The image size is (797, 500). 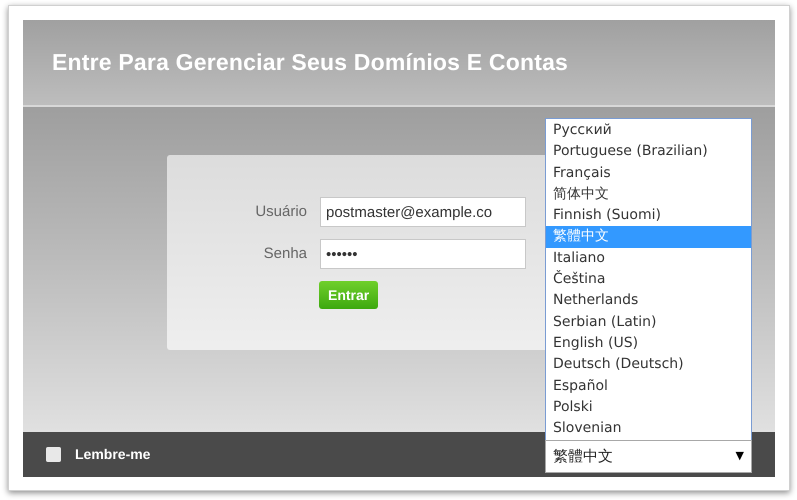 I want to click on field-label: Senha, so click(x=284, y=254).